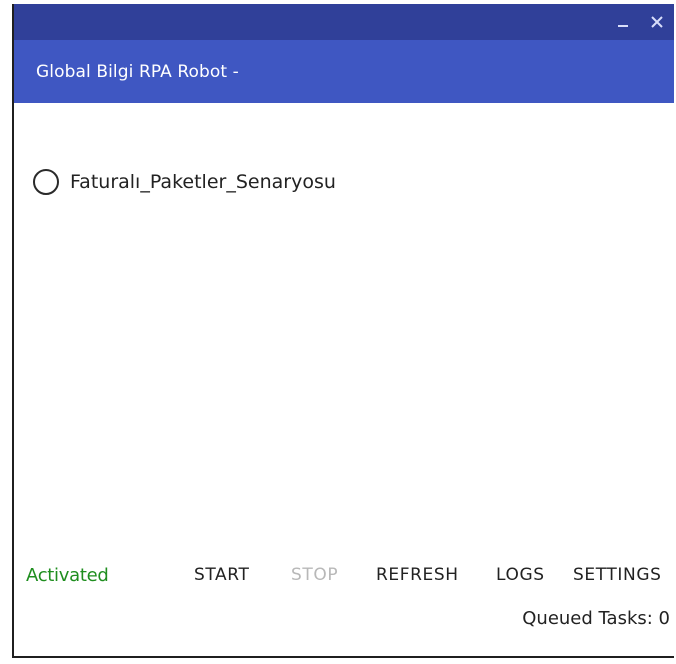  I want to click on close-button, so click(657, 22).